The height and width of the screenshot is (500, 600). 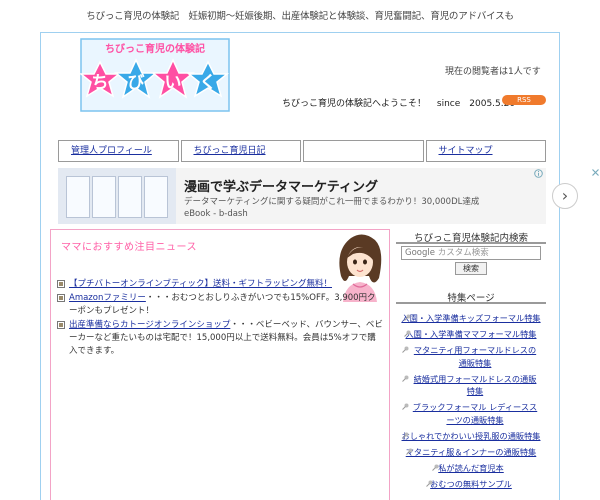 What do you see at coordinates (475, 356) in the screenshot?
I see `feature-link: マタニティ用フォーマルドレスの通販特集` at bounding box center [475, 356].